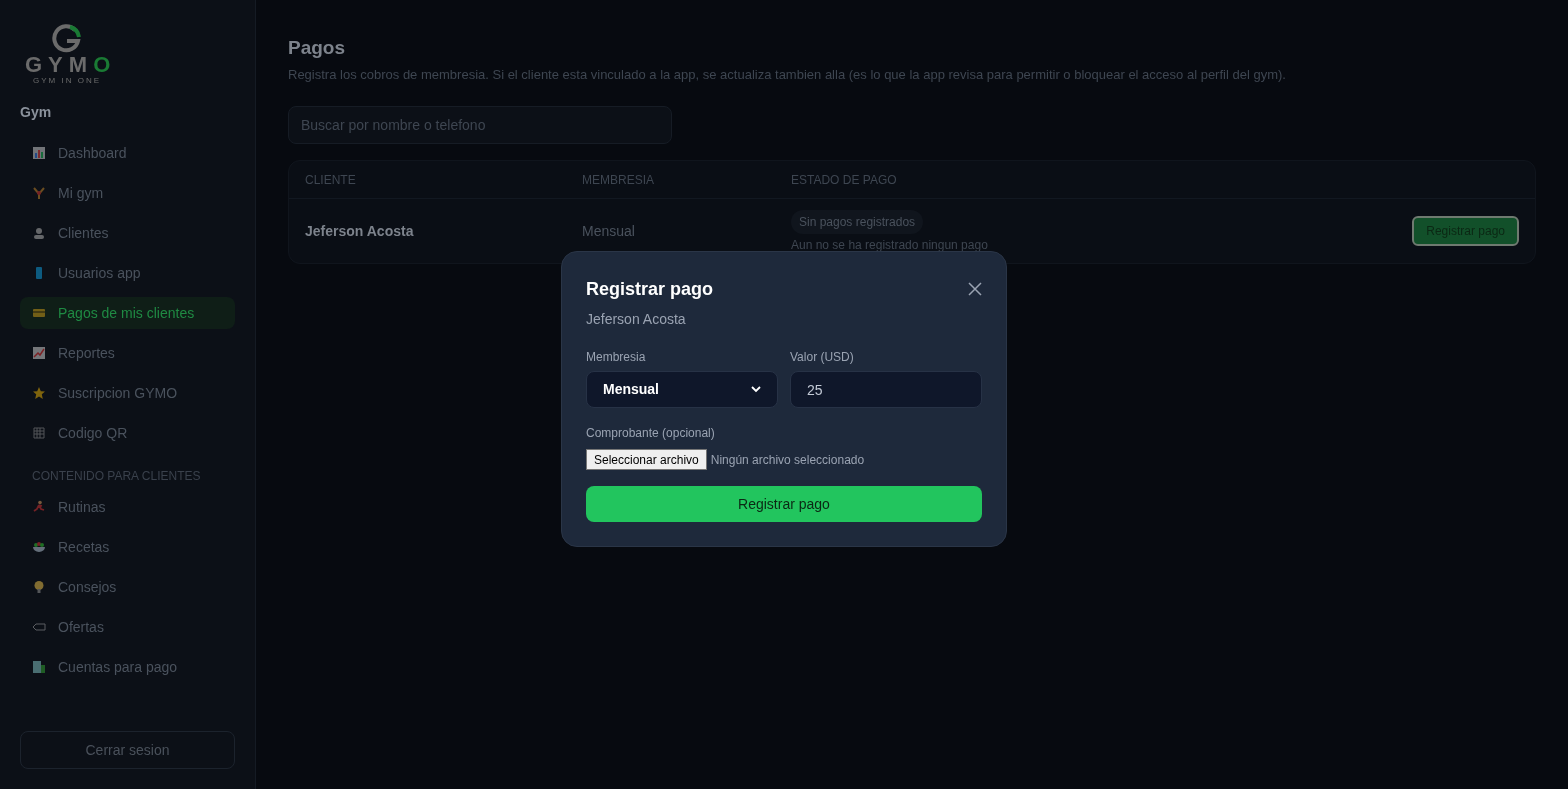  I want to click on logo-wordmark: GYM, so click(59, 65).